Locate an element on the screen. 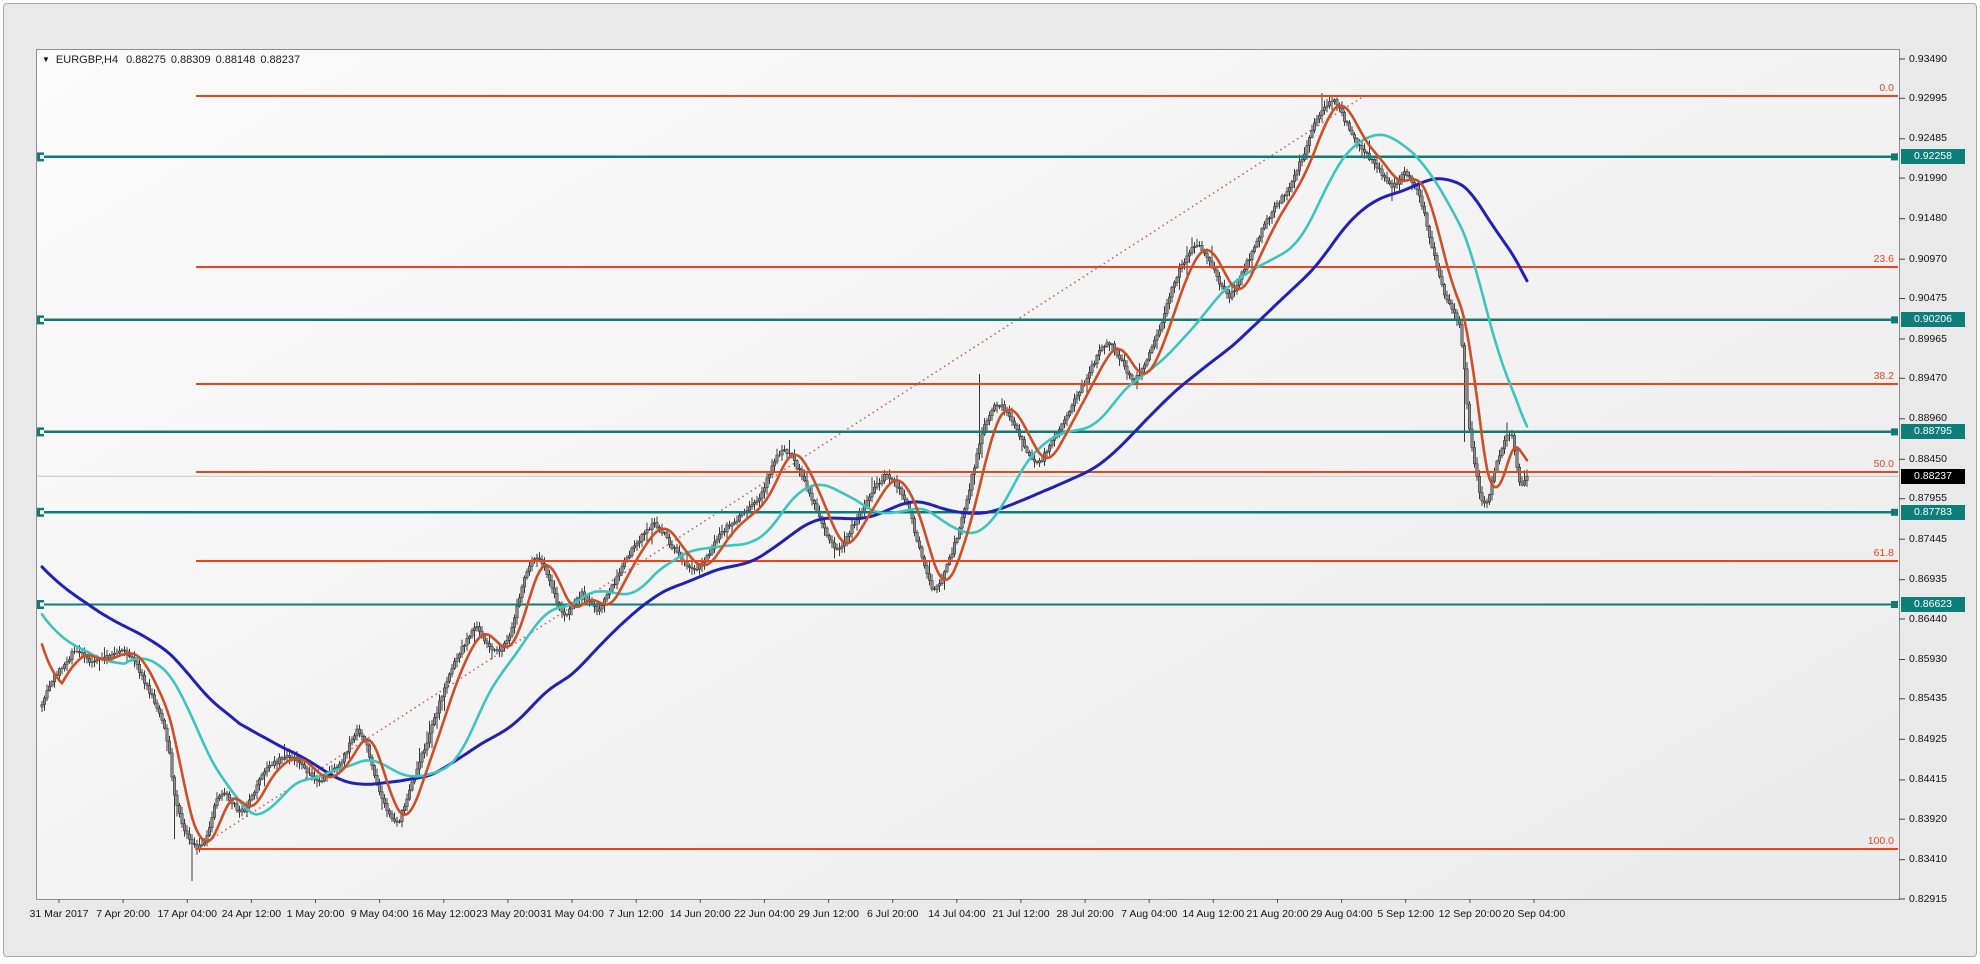 The height and width of the screenshot is (964, 1980). price-axis-label: 0.87445 is located at coordinates (1928, 538).